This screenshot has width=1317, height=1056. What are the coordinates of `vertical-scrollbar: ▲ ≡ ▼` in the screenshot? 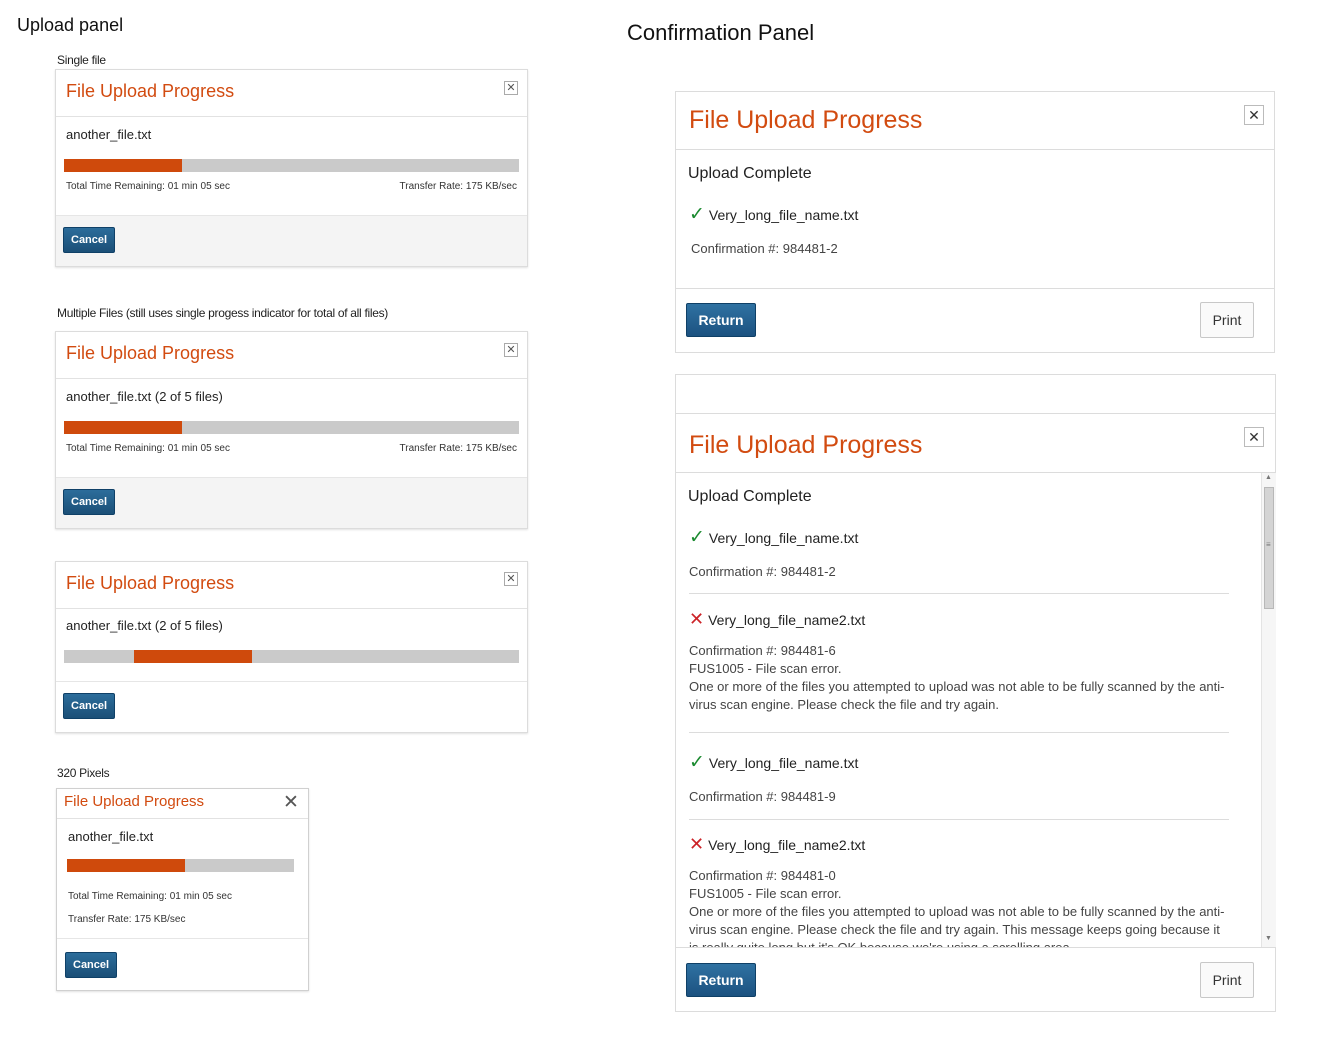 It's located at (1268, 710).